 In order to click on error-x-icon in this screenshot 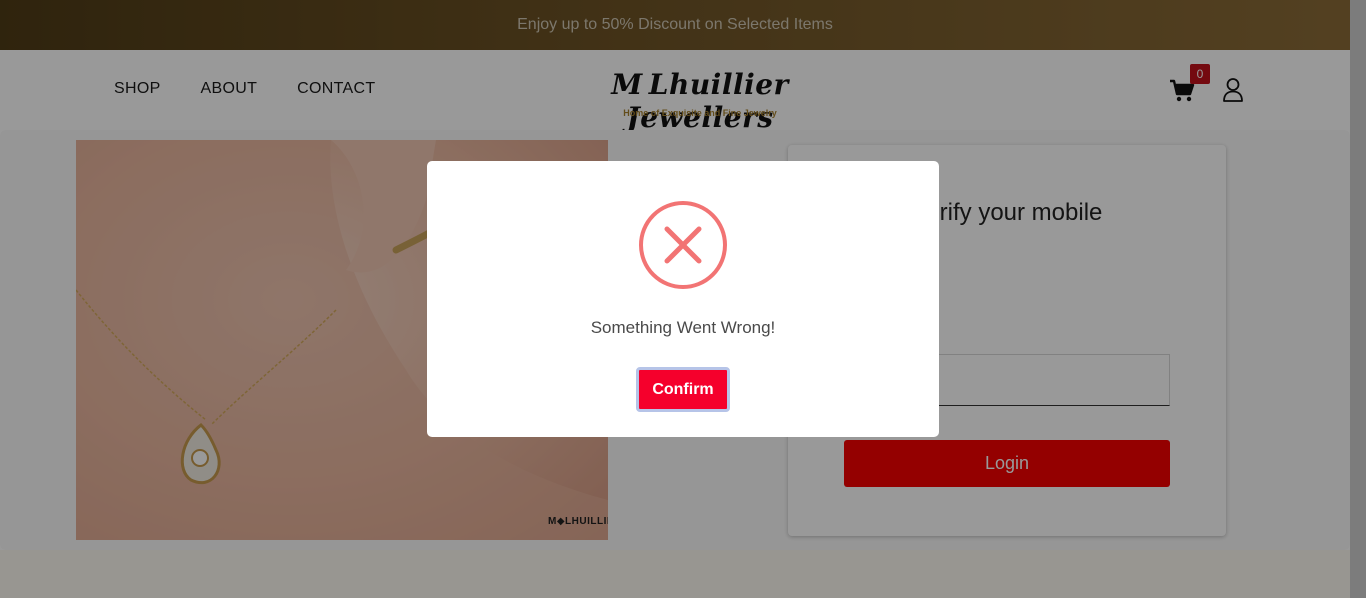, I will do `click(683, 245)`.